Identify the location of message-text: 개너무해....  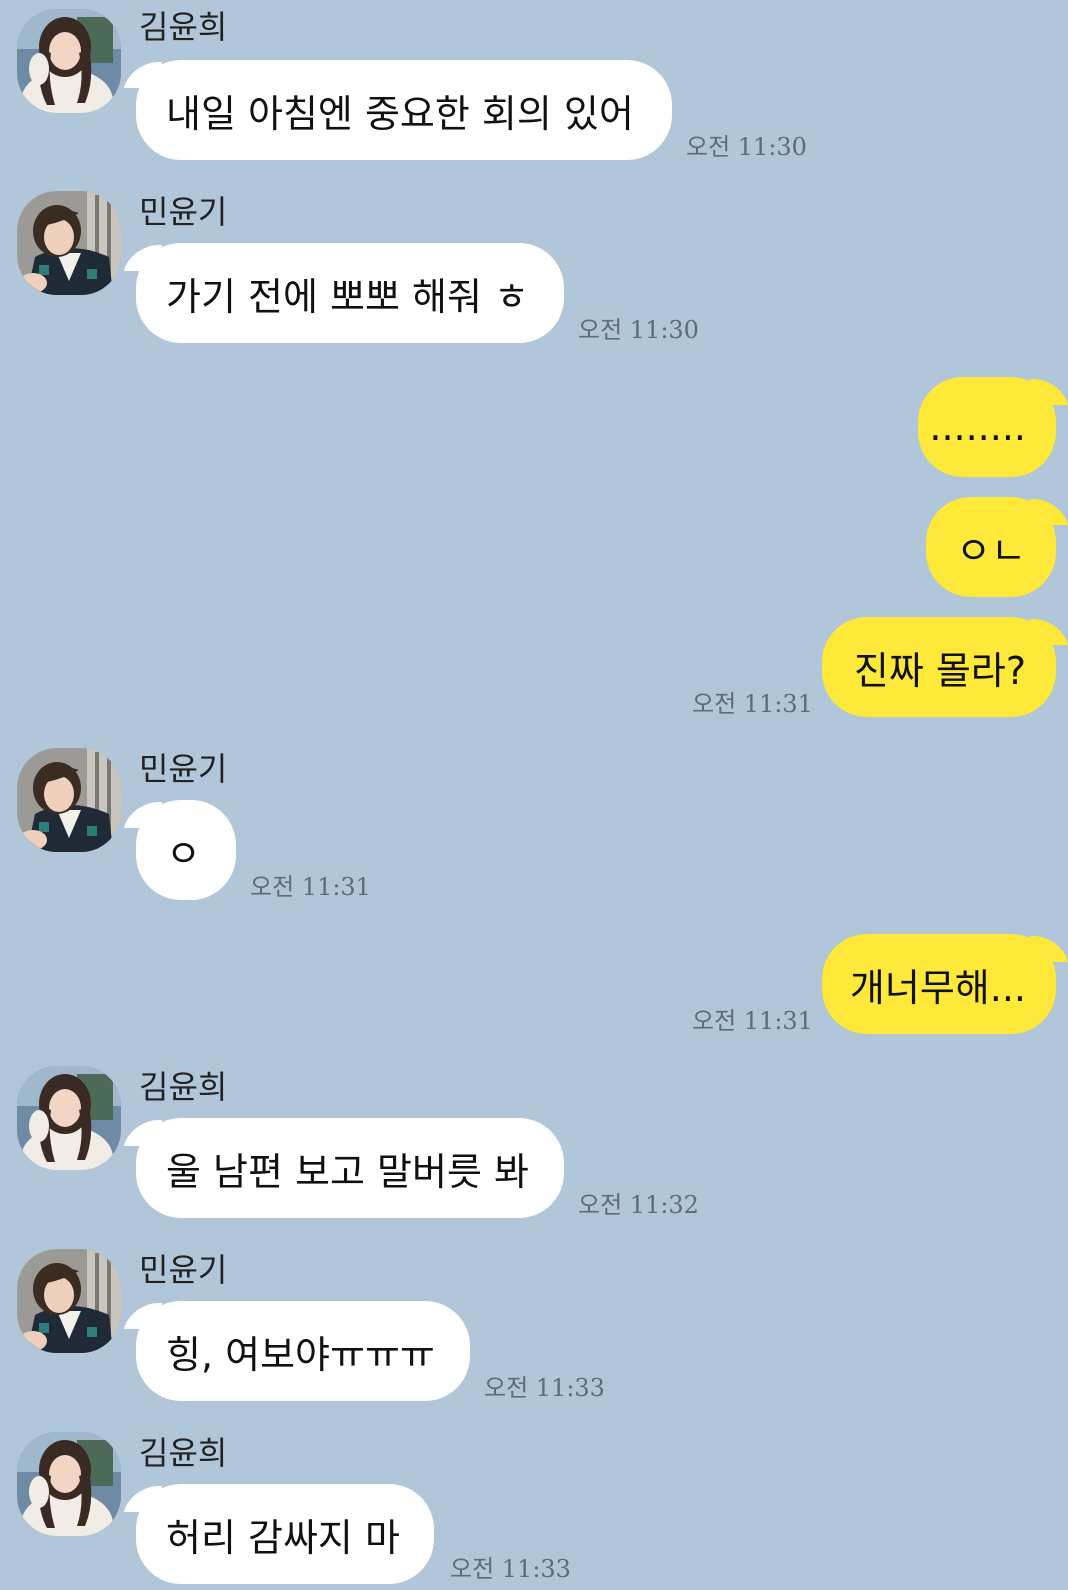
(937, 987).